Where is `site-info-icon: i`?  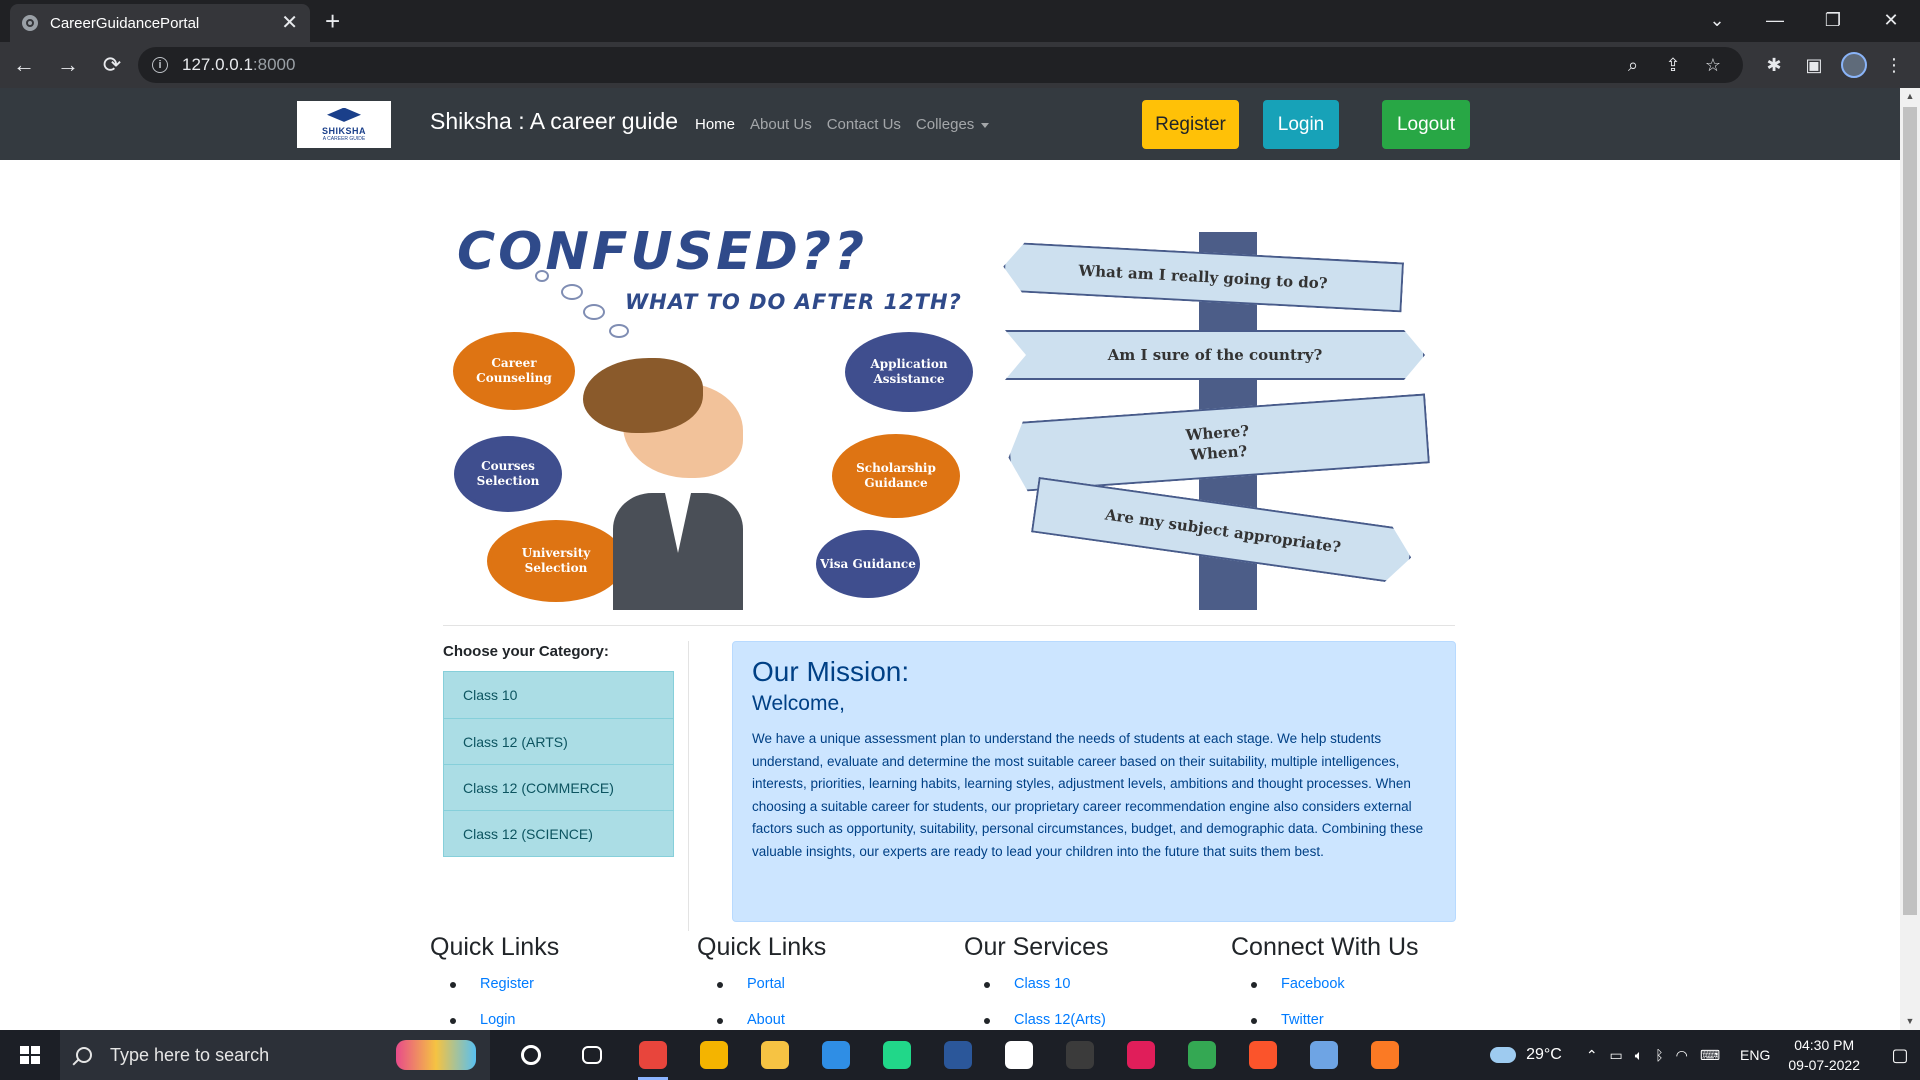
site-info-icon: i is located at coordinates (160, 65).